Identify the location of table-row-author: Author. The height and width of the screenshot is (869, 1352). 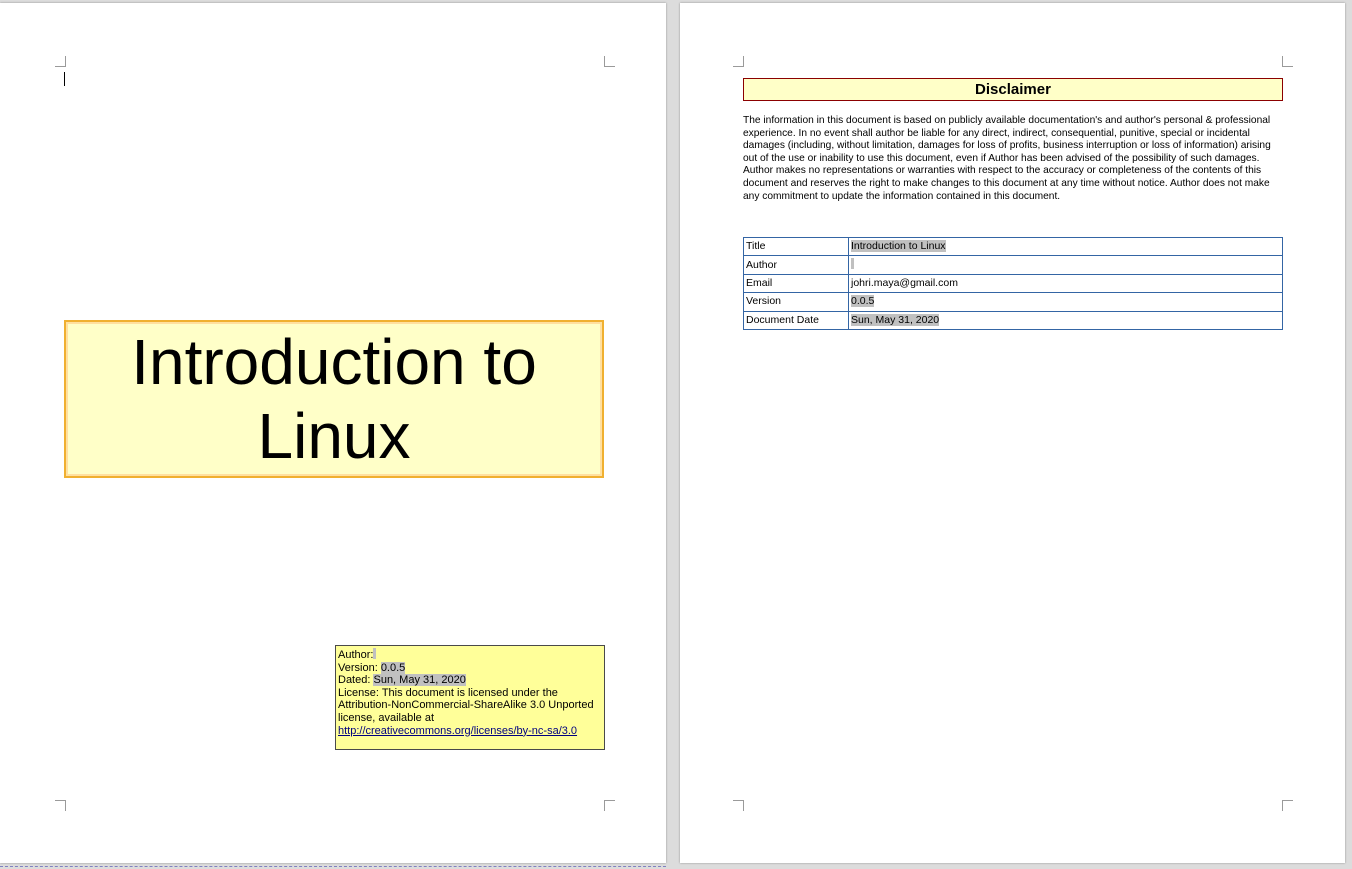
(1013, 265).